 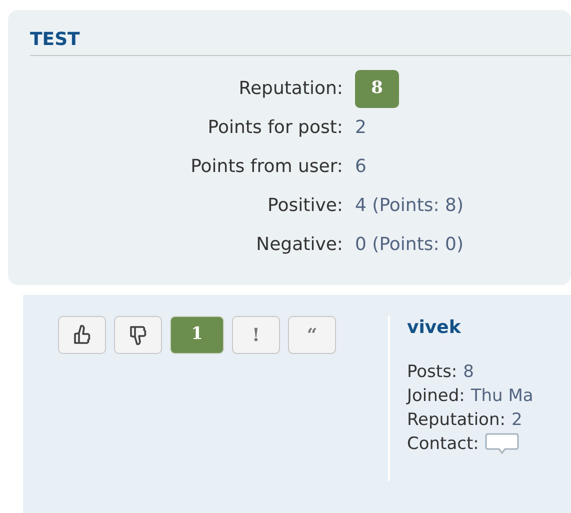 I want to click on field-label: Reputation:, so click(x=291, y=89).